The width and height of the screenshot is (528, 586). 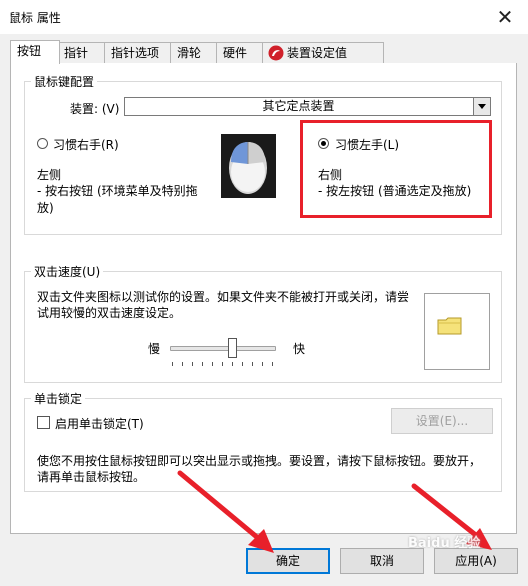 I want to click on right-handed-label: 习惯右手(R), so click(x=86, y=144).